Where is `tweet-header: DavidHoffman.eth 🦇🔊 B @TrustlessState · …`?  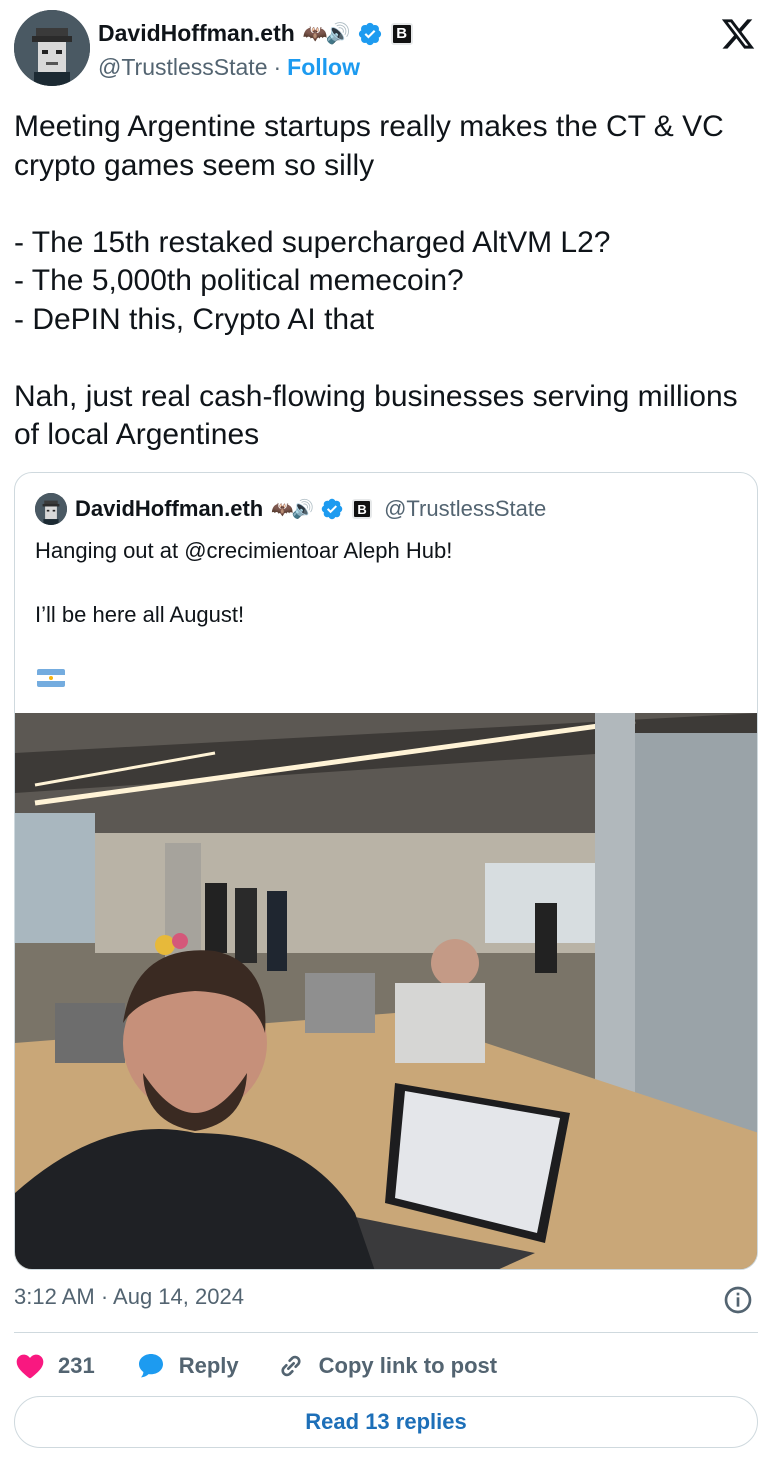
tweet-header: DavidHoffman.eth 🦇🔊 B @TrustlessState · … is located at coordinates (388, 50).